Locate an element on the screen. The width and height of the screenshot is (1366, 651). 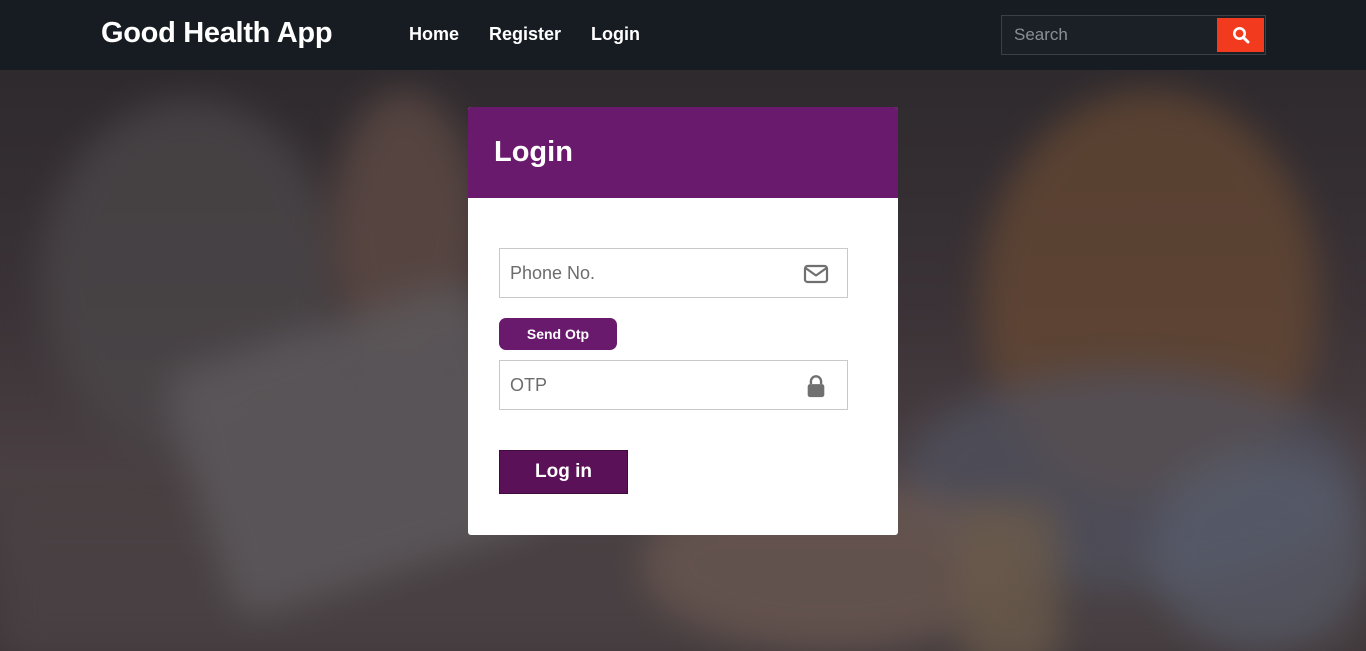
otp-input is located at coordinates (645, 385).